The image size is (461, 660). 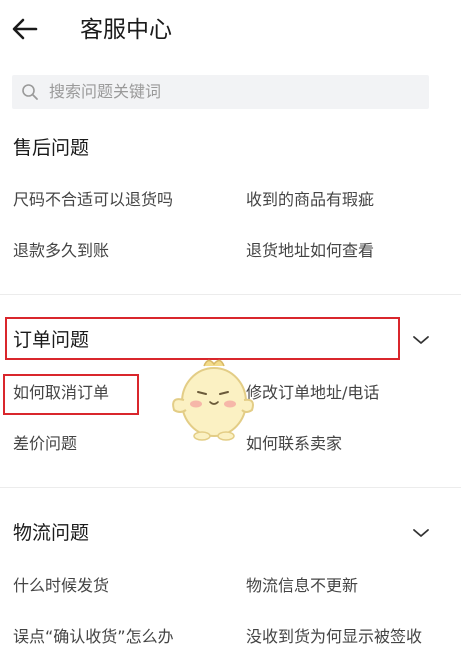 What do you see at coordinates (310, 251) in the screenshot?
I see `question-item: 退货地址如何查看` at bounding box center [310, 251].